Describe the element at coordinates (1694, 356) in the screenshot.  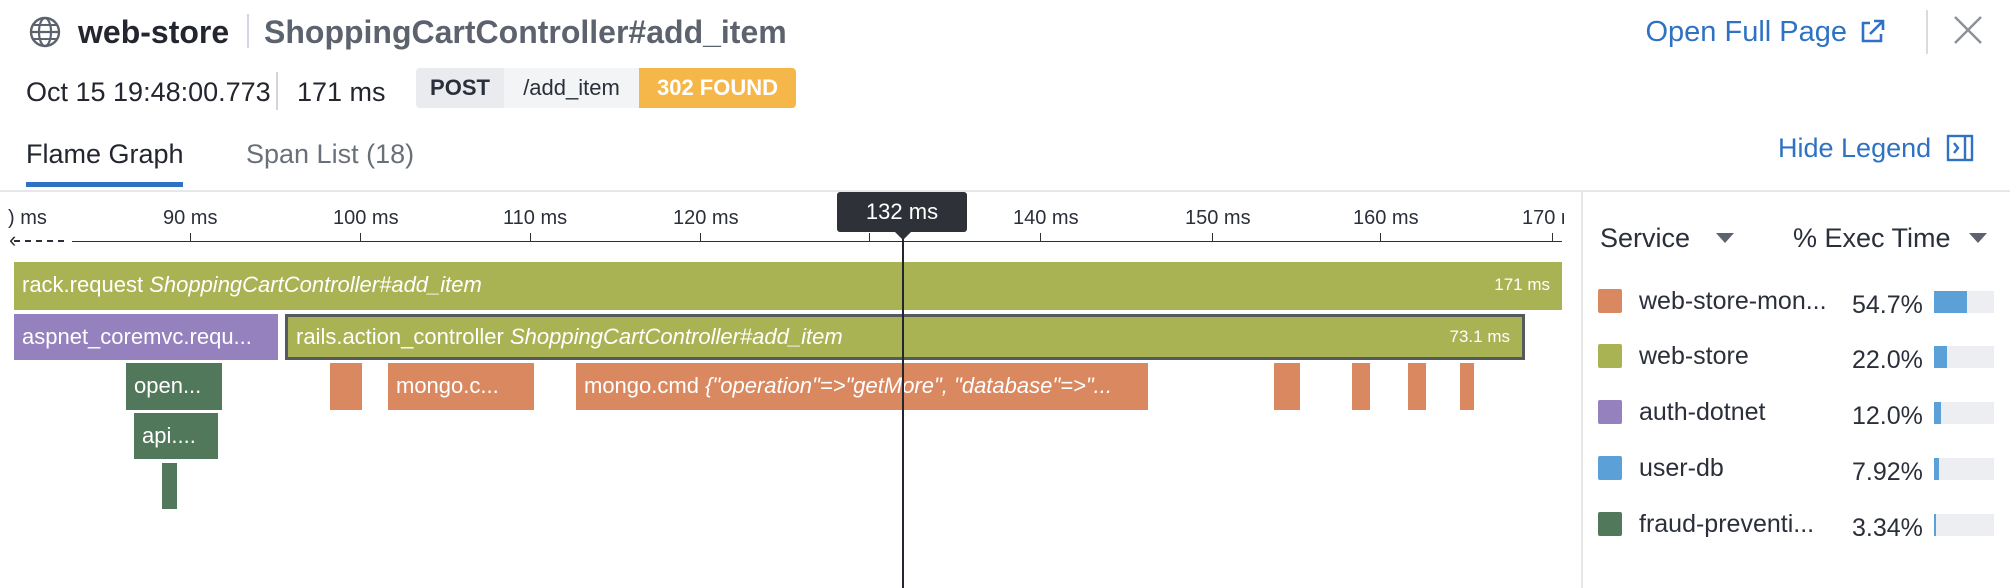
I see `legend-service-name: web-store` at that location.